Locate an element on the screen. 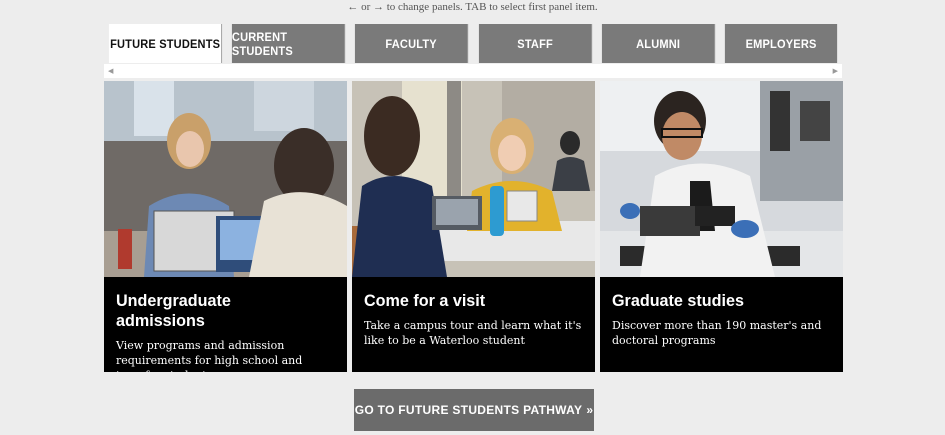 Image resolution: width=945 pixels, height=435 pixels. card-title: Undergraduate admissions is located at coordinates (173, 310).